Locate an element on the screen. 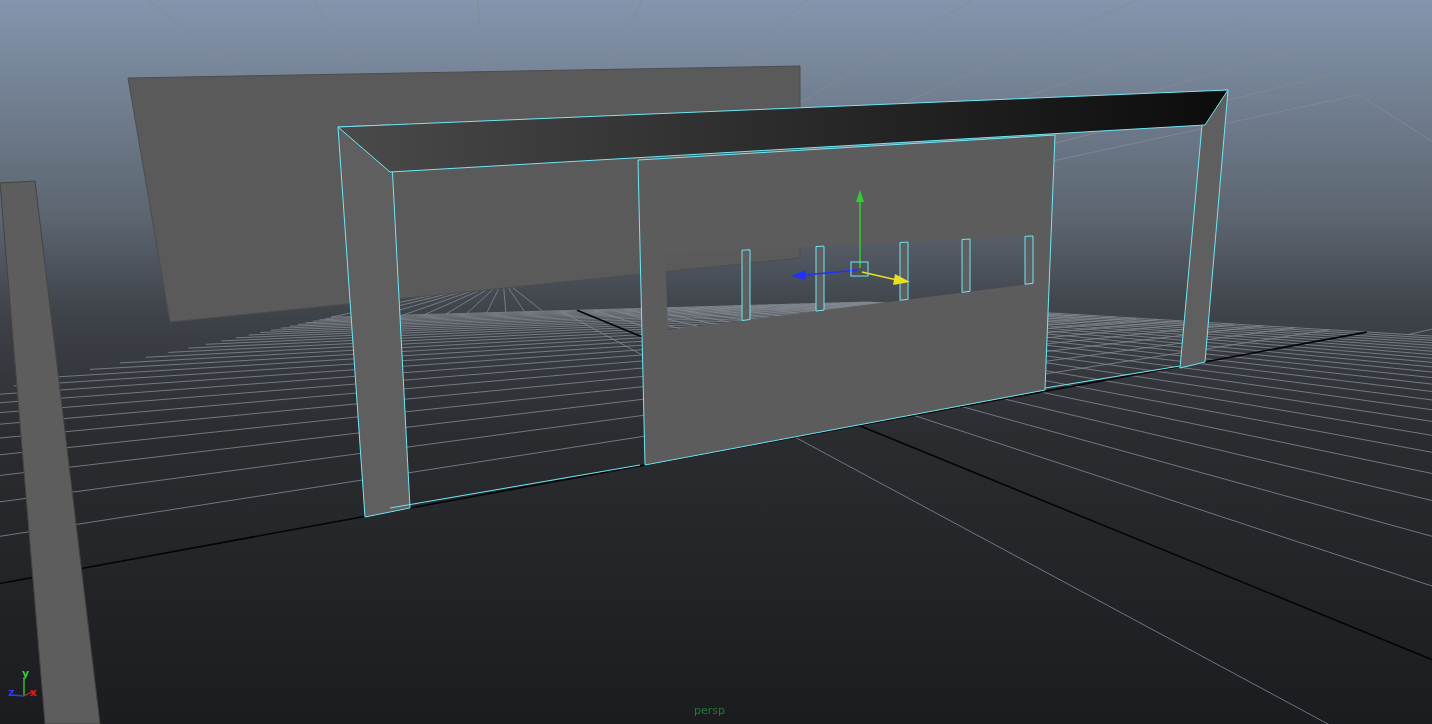  move-gizmo-icon is located at coordinates (850, 237).